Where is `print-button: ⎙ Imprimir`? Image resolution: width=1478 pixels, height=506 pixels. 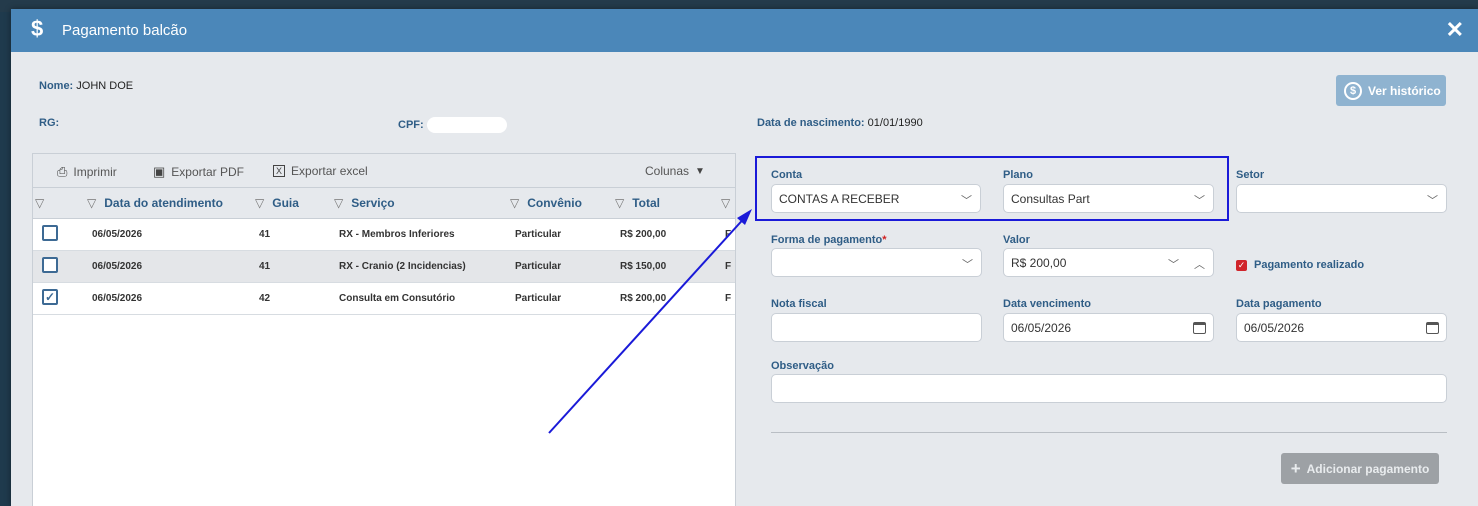
print-button: ⎙ Imprimir is located at coordinates (87, 172).